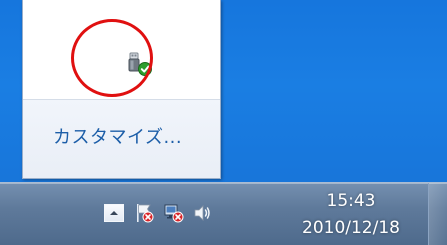 The image size is (447, 245). Describe the element at coordinates (112, 58) in the screenshot. I see `highlight-circle-annotation` at that location.